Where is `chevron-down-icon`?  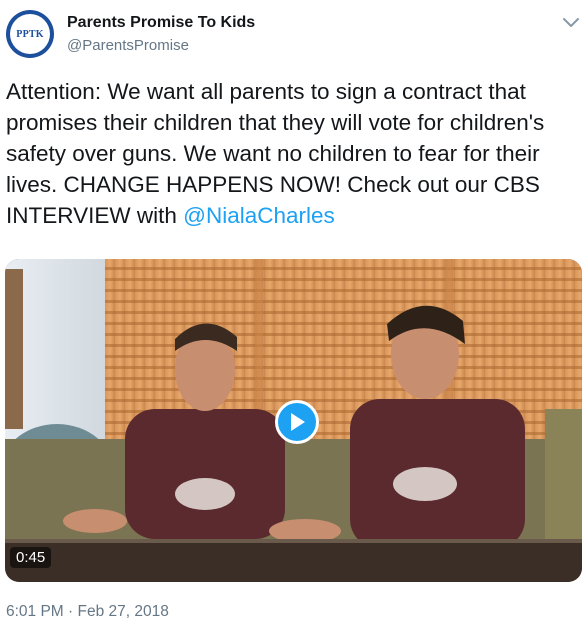
chevron-down-icon is located at coordinates (571, 23).